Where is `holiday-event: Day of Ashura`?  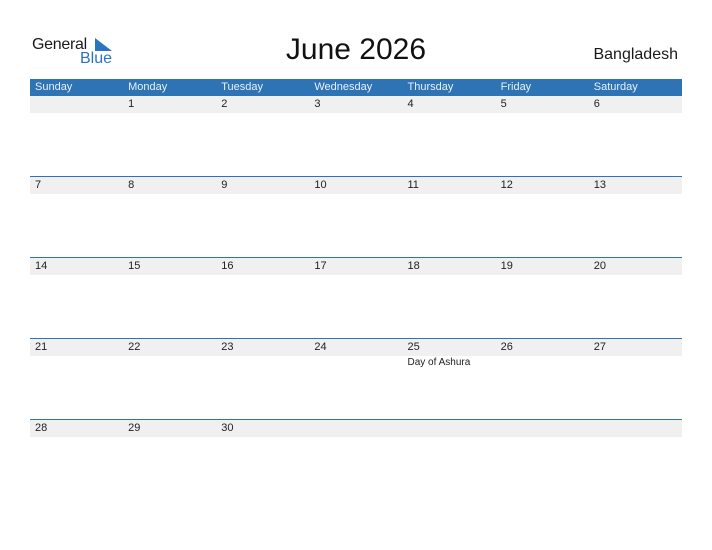 holiday-event: Day of Ashura is located at coordinates (439, 362).